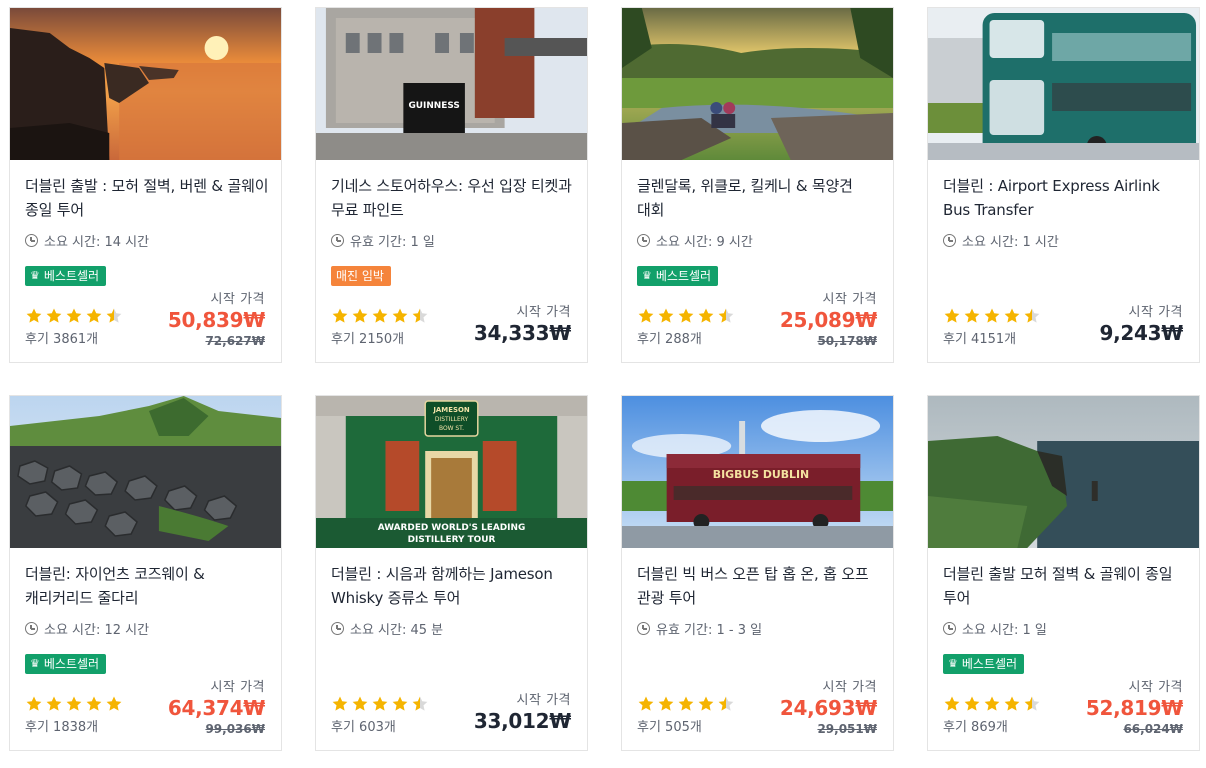 The image size is (1206, 768). What do you see at coordinates (1153, 729) in the screenshot?
I see `original-price: 66,024₩` at bounding box center [1153, 729].